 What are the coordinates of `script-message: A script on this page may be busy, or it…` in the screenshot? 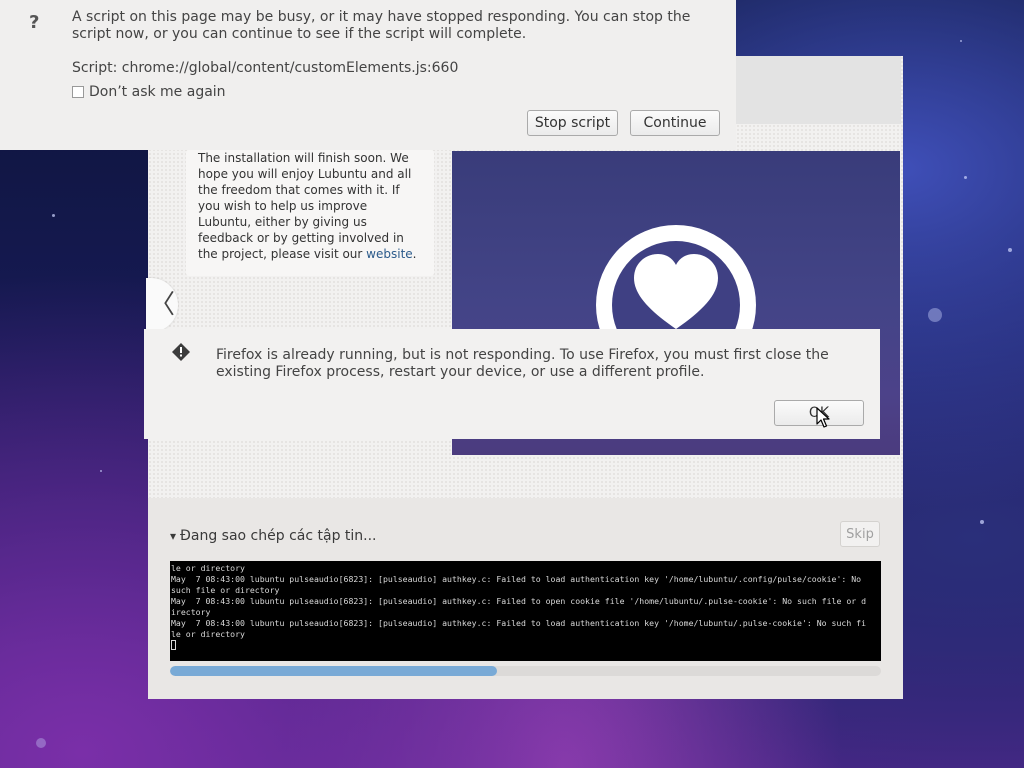 It's located at (381, 25).